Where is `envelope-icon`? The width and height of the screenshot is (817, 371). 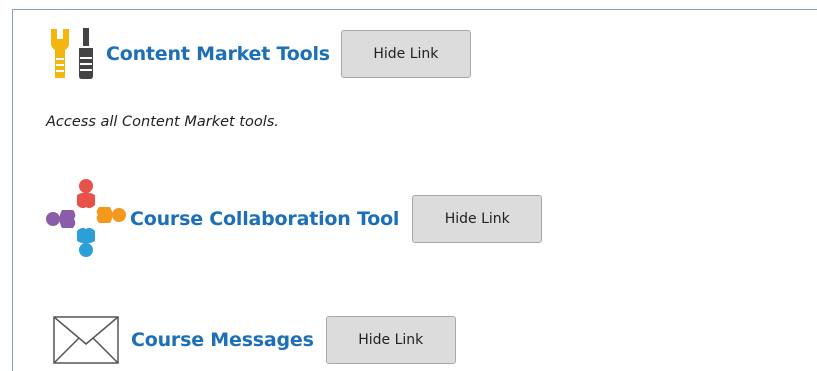 envelope-icon is located at coordinates (86, 340).